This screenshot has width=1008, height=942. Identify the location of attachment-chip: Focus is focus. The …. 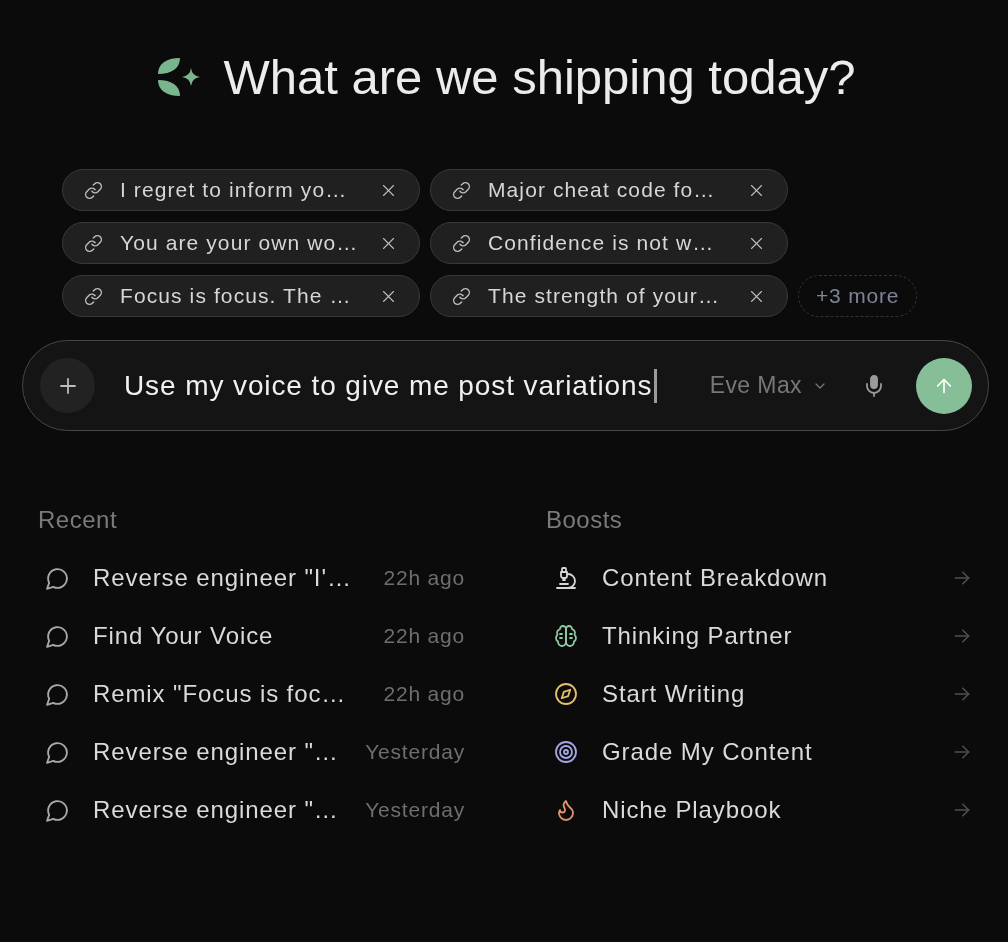
(241, 296).